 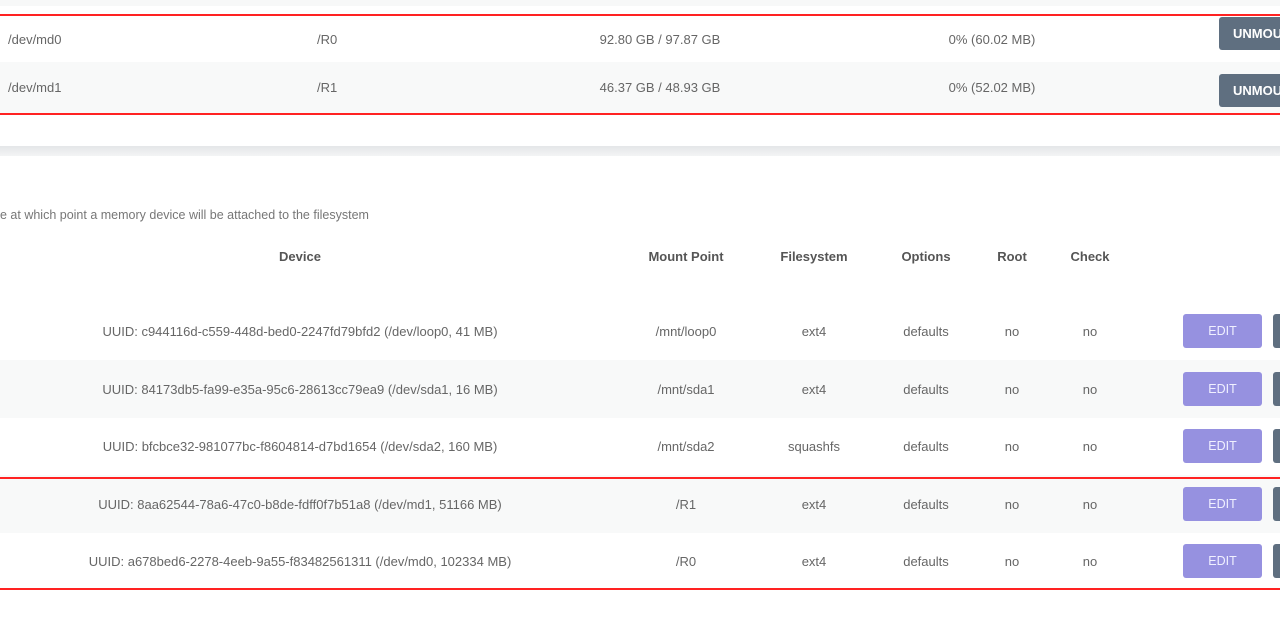 What do you see at coordinates (814, 256) in the screenshot?
I see `header-filesystem: Filesystem` at bounding box center [814, 256].